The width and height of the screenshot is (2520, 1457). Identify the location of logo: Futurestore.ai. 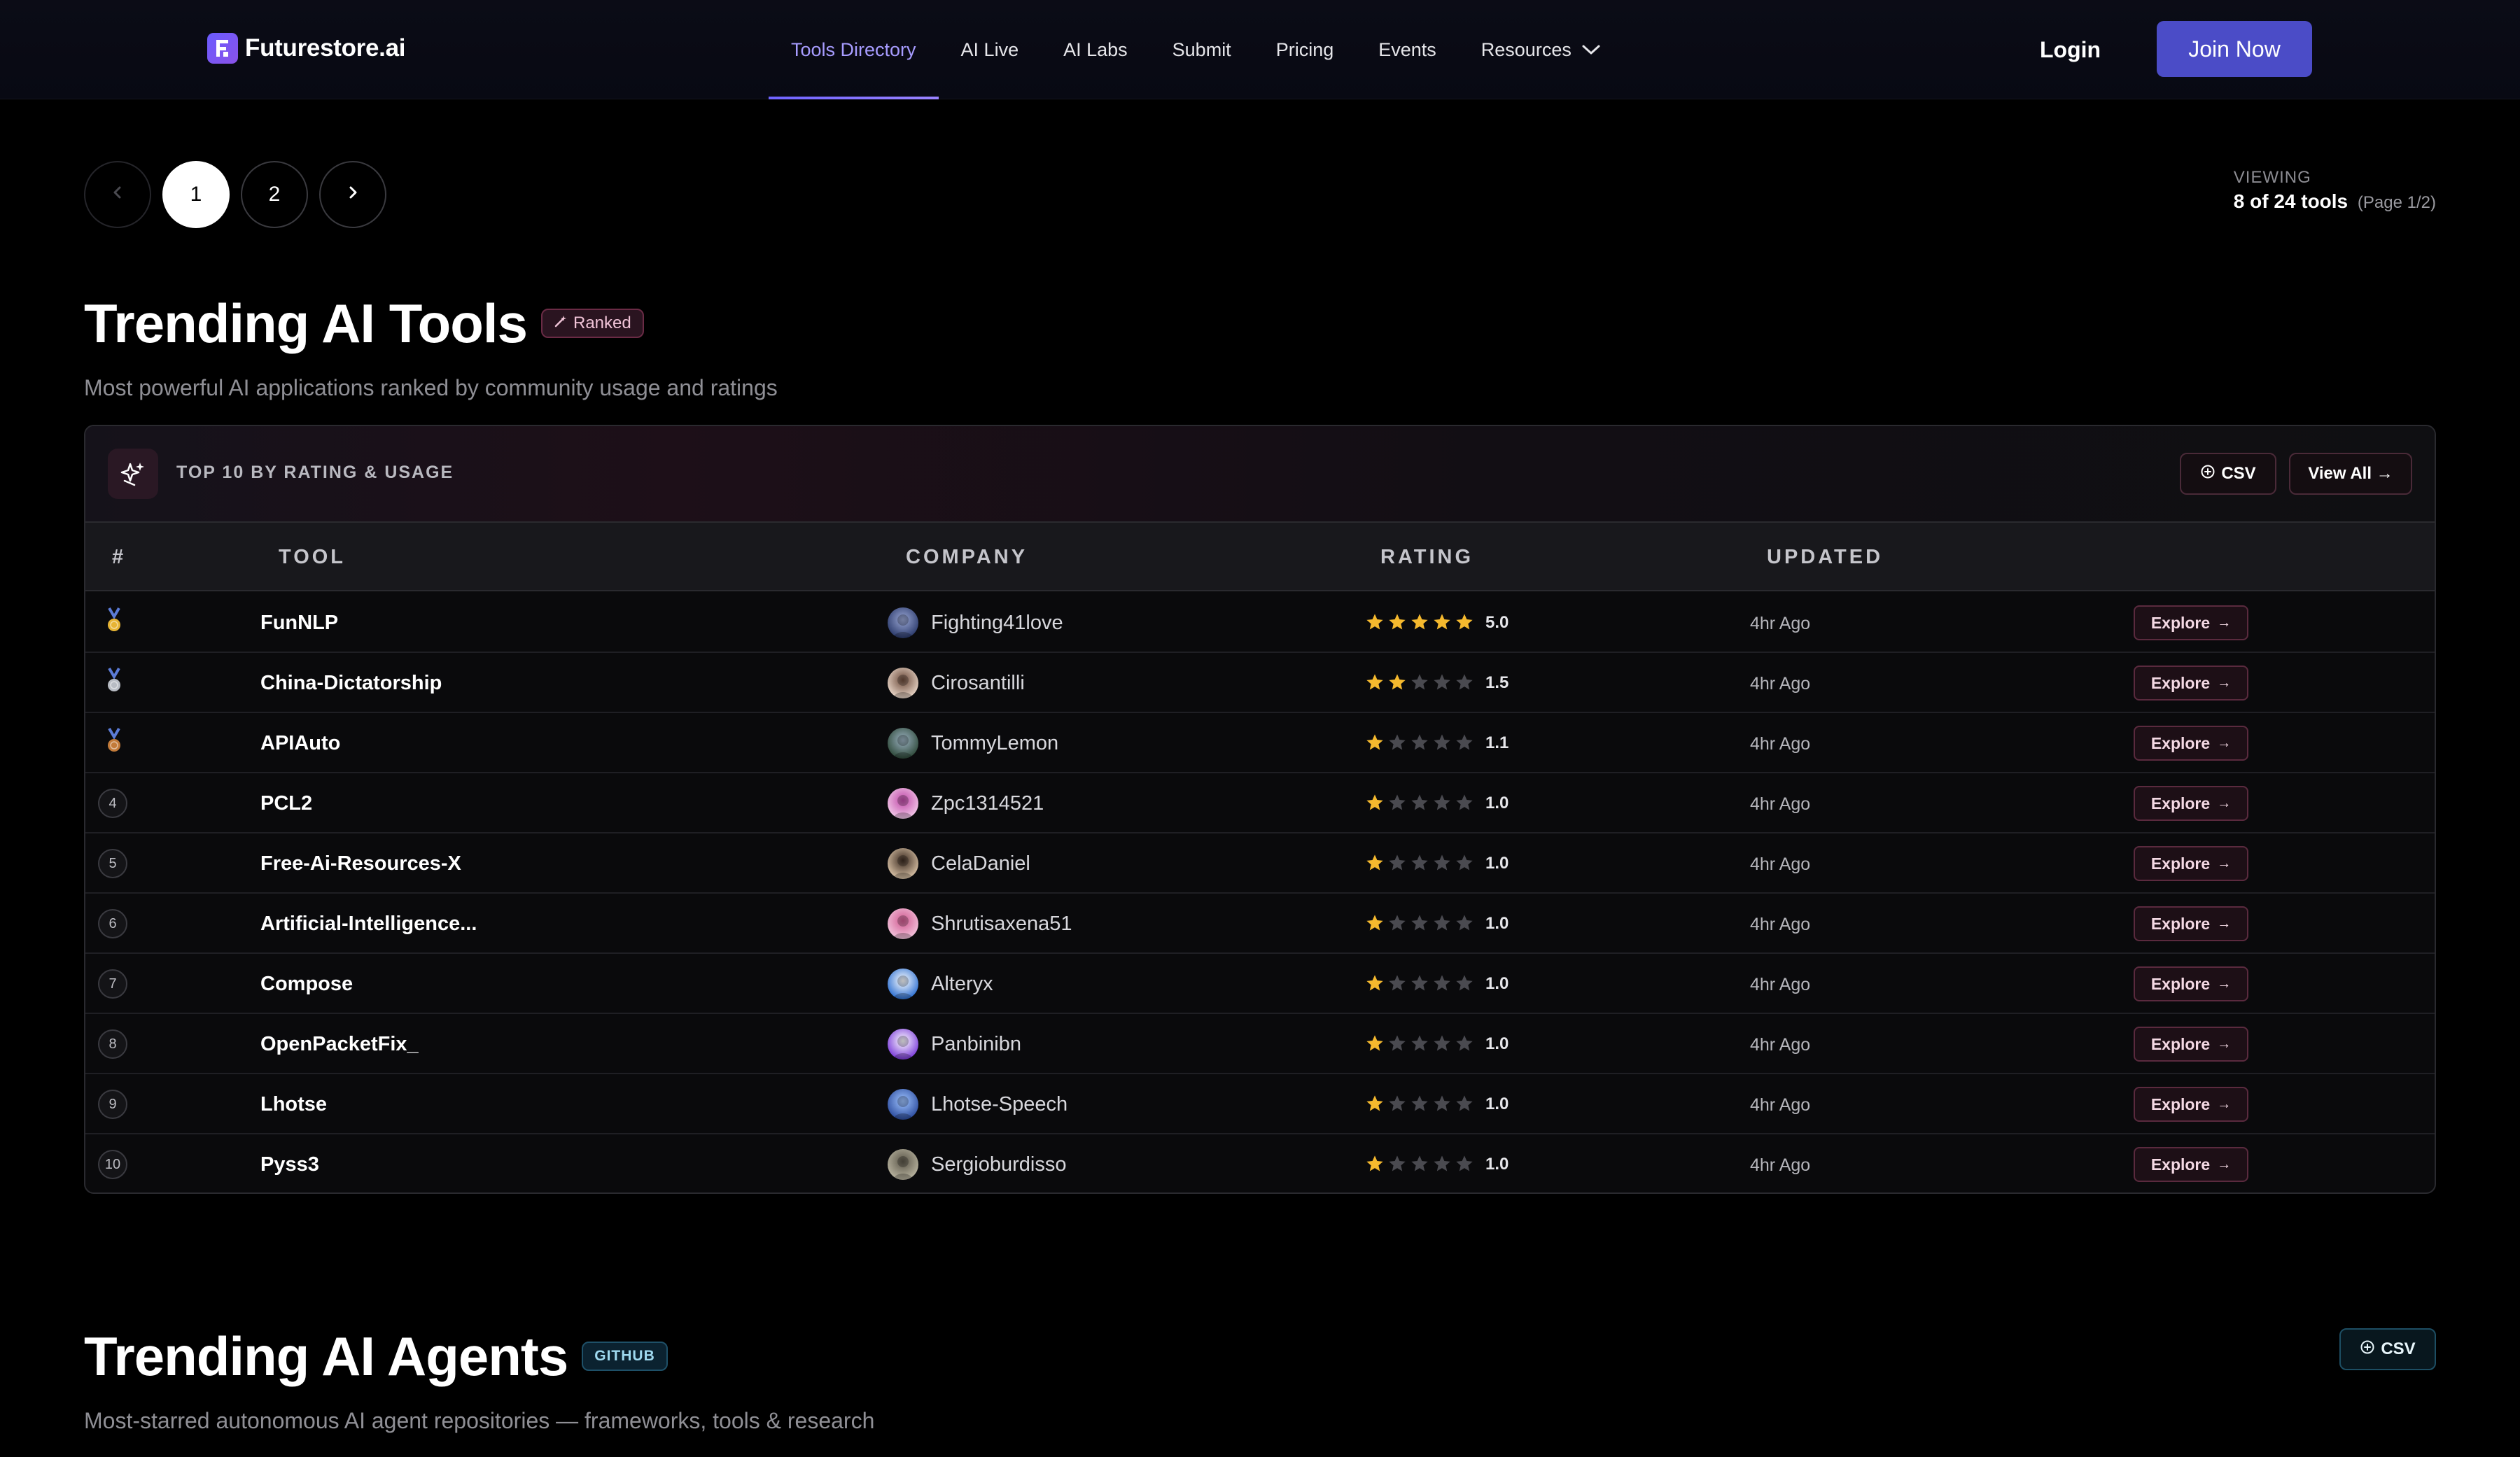
(306, 48).